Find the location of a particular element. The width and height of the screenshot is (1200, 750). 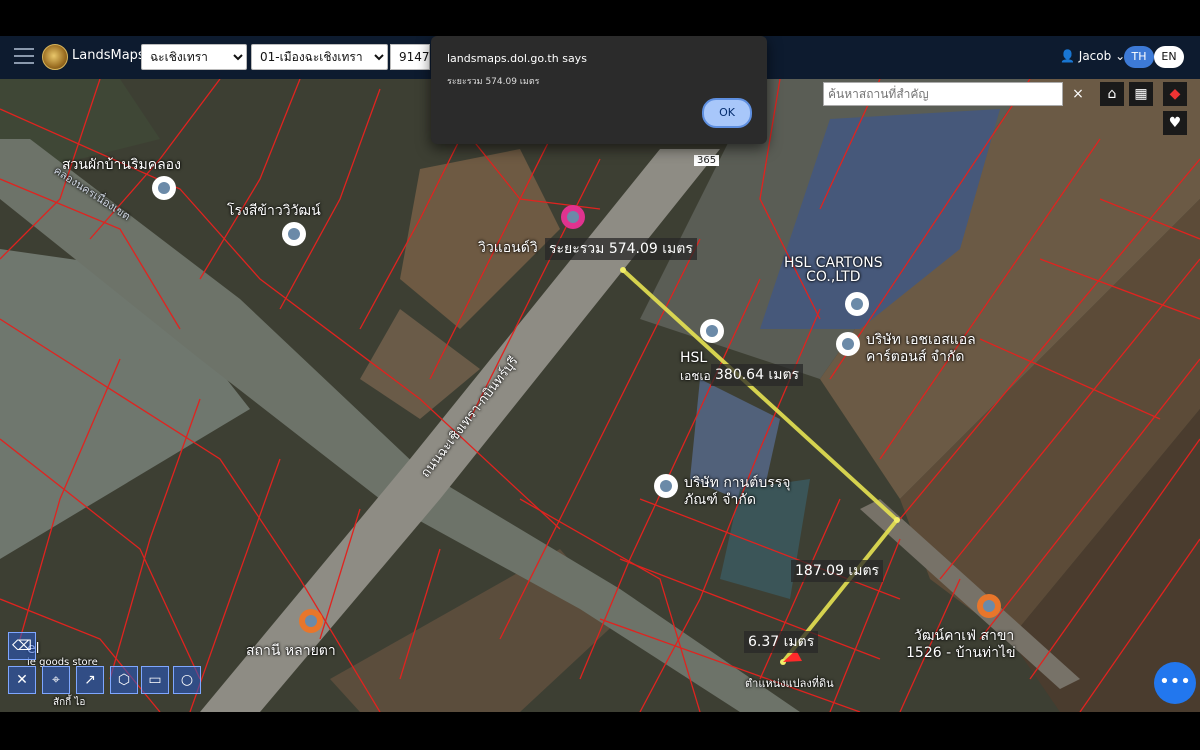

measure-seg1-prefix: เอชเอ is located at coordinates (695, 376).